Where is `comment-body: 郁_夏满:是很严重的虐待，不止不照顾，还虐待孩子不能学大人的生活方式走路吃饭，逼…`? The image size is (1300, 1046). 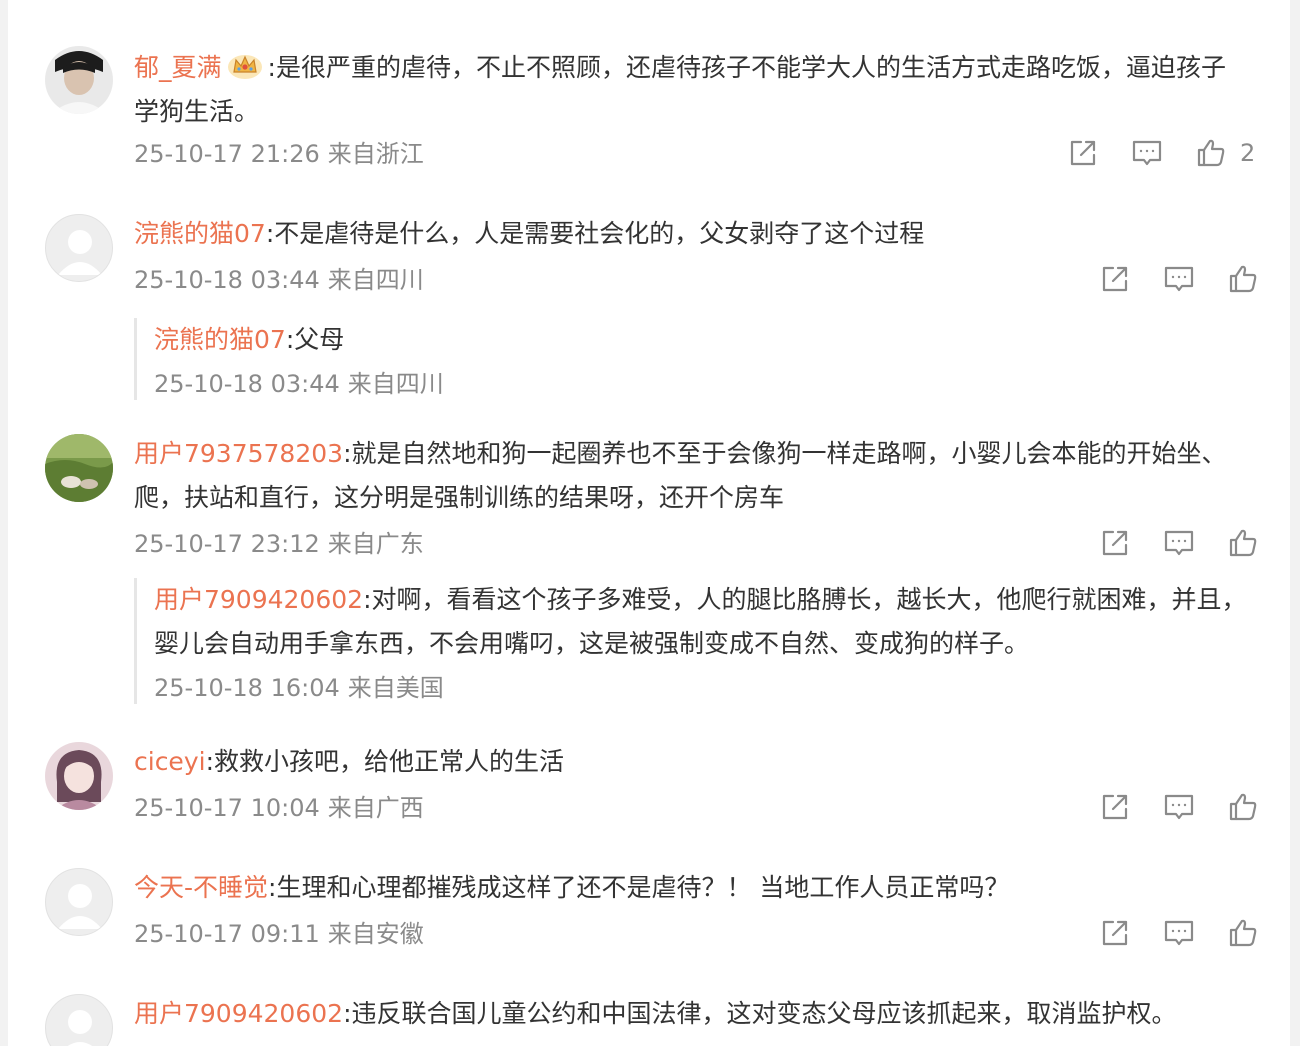
comment-body: 郁_夏满:是很严重的虐待，不止不照顾，还虐待孩子不能学大人的生活方式走路吃饭，逼… is located at coordinates (689, 90).